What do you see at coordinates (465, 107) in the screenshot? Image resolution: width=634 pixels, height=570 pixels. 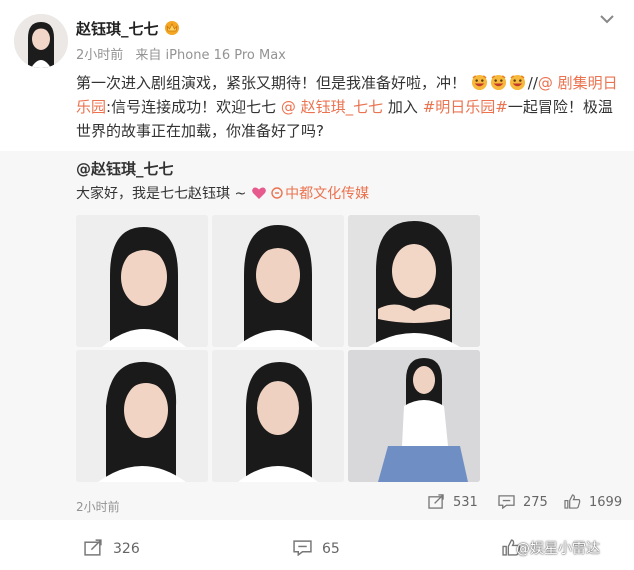 I see `hashtag-link: #明日乐园#` at bounding box center [465, 107].